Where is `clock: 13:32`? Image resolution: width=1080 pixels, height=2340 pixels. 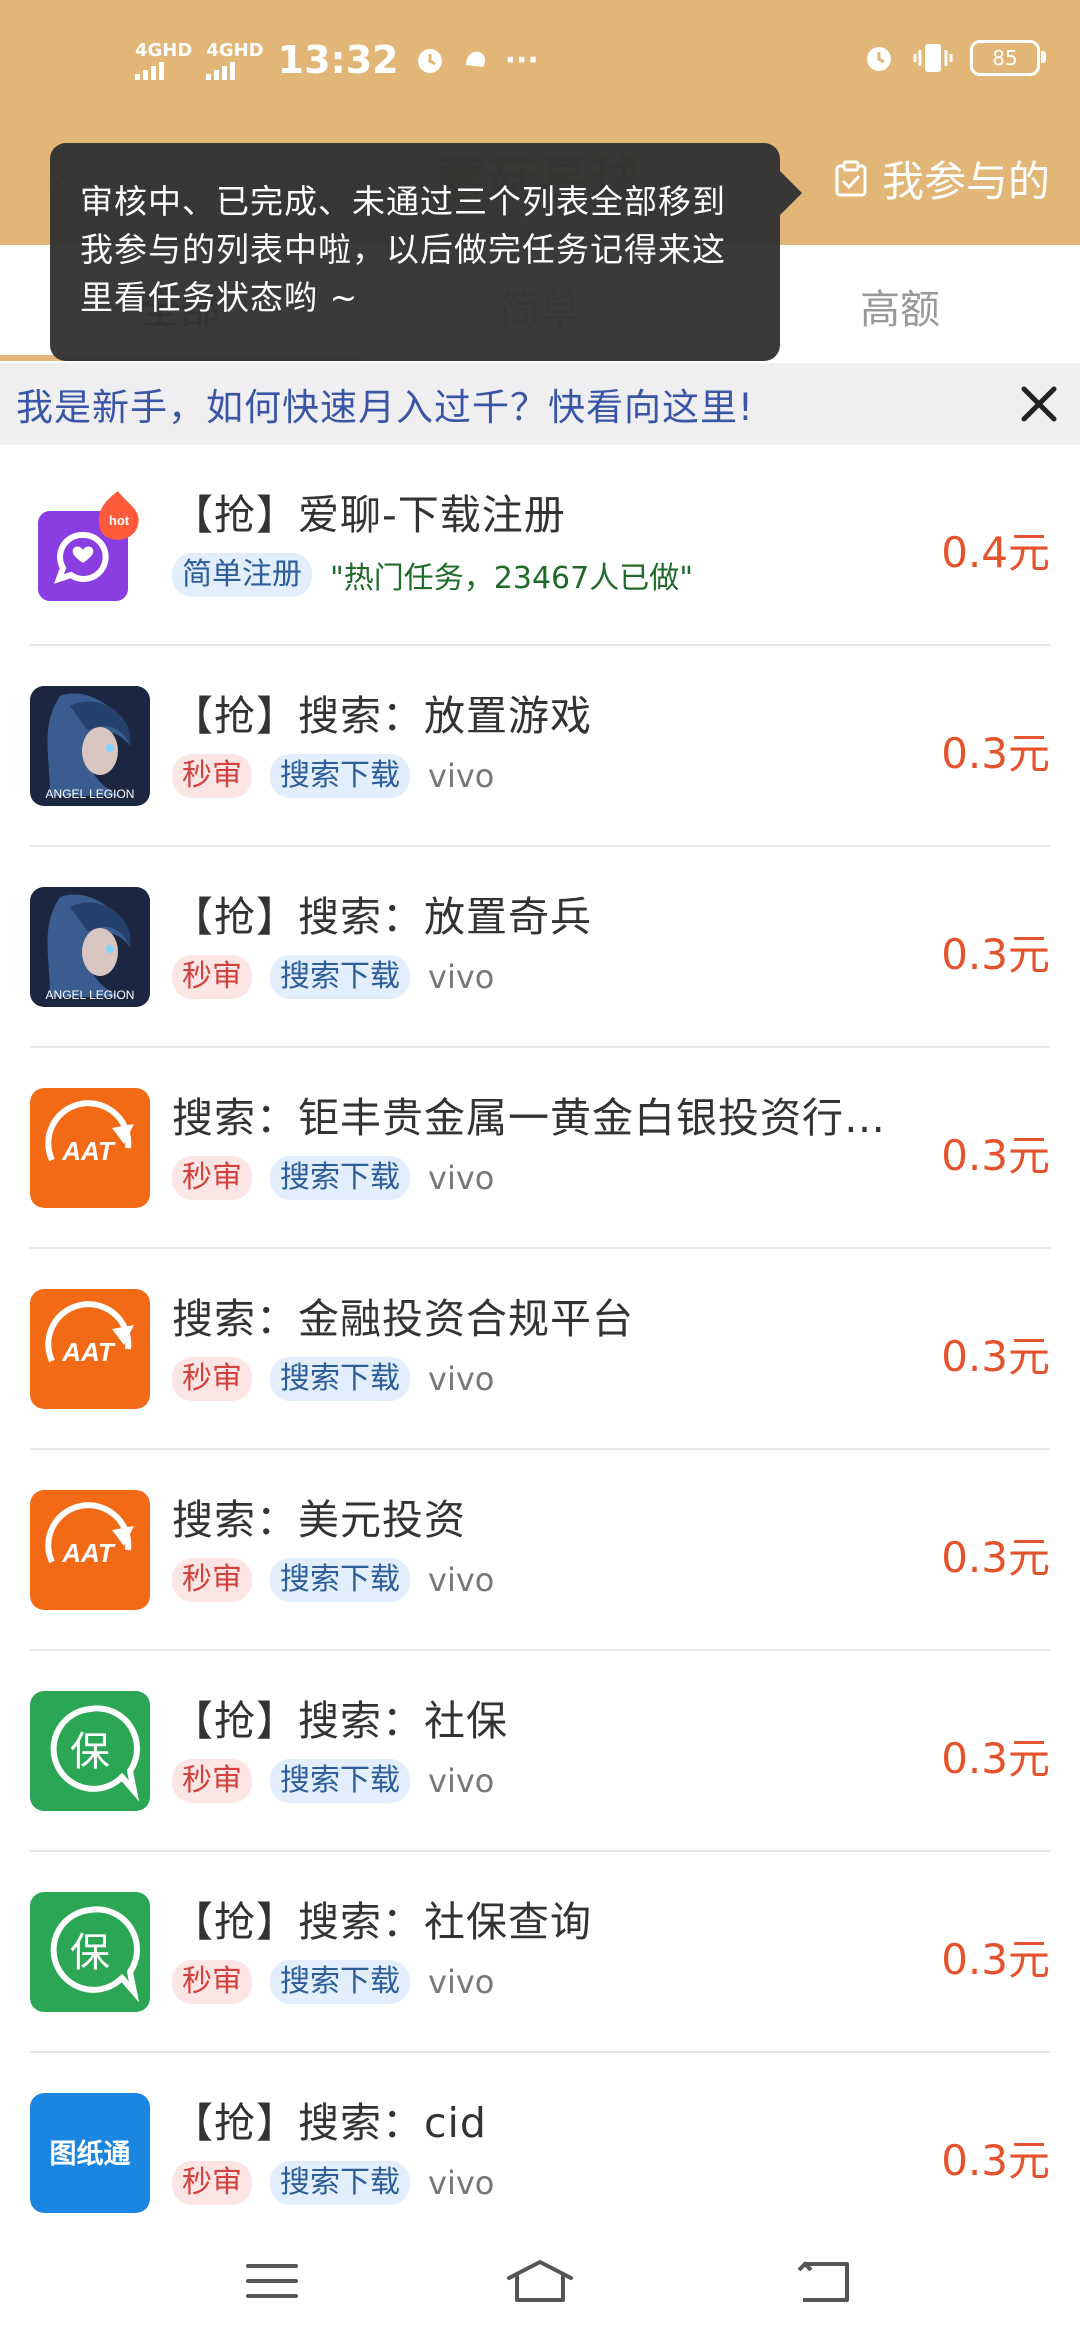
clock: 13:32 is located at coordinates (338, 60).